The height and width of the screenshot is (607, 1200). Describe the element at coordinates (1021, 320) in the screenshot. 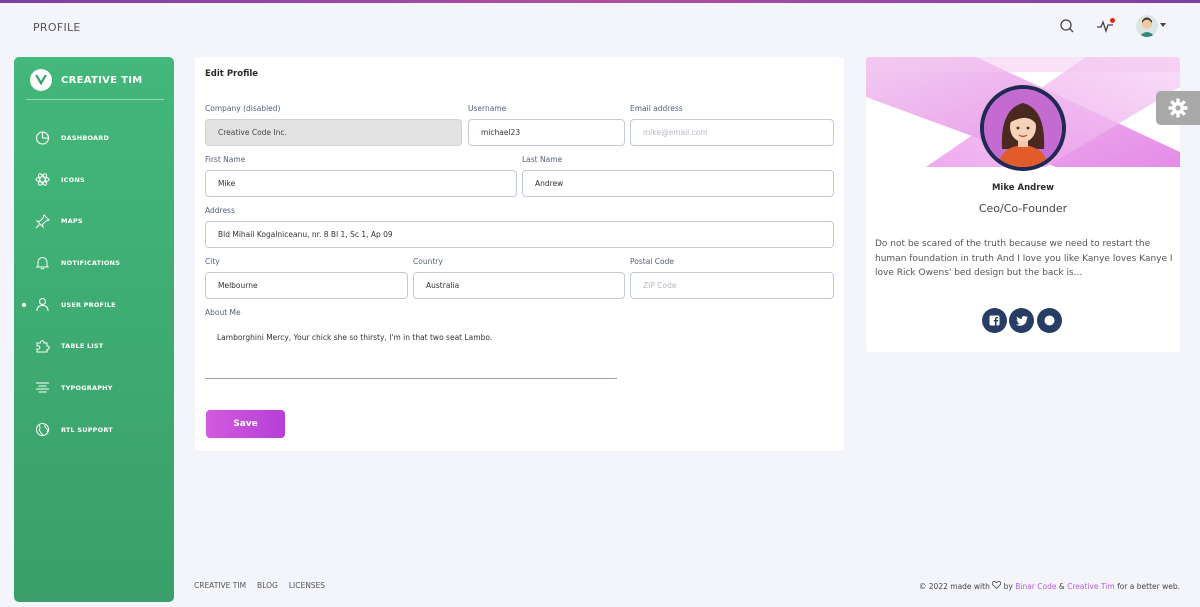

I see `twitter-icon` at that location.